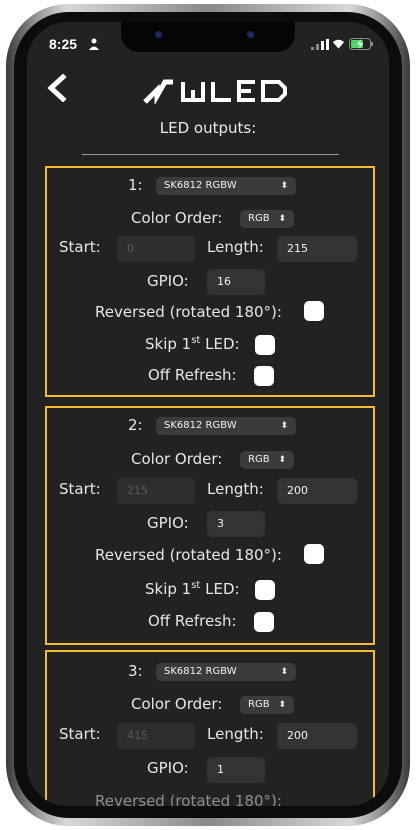 The image size is (416, 830). I want to click on output-3-color-order-label: Color Order:, so click(177, 704).